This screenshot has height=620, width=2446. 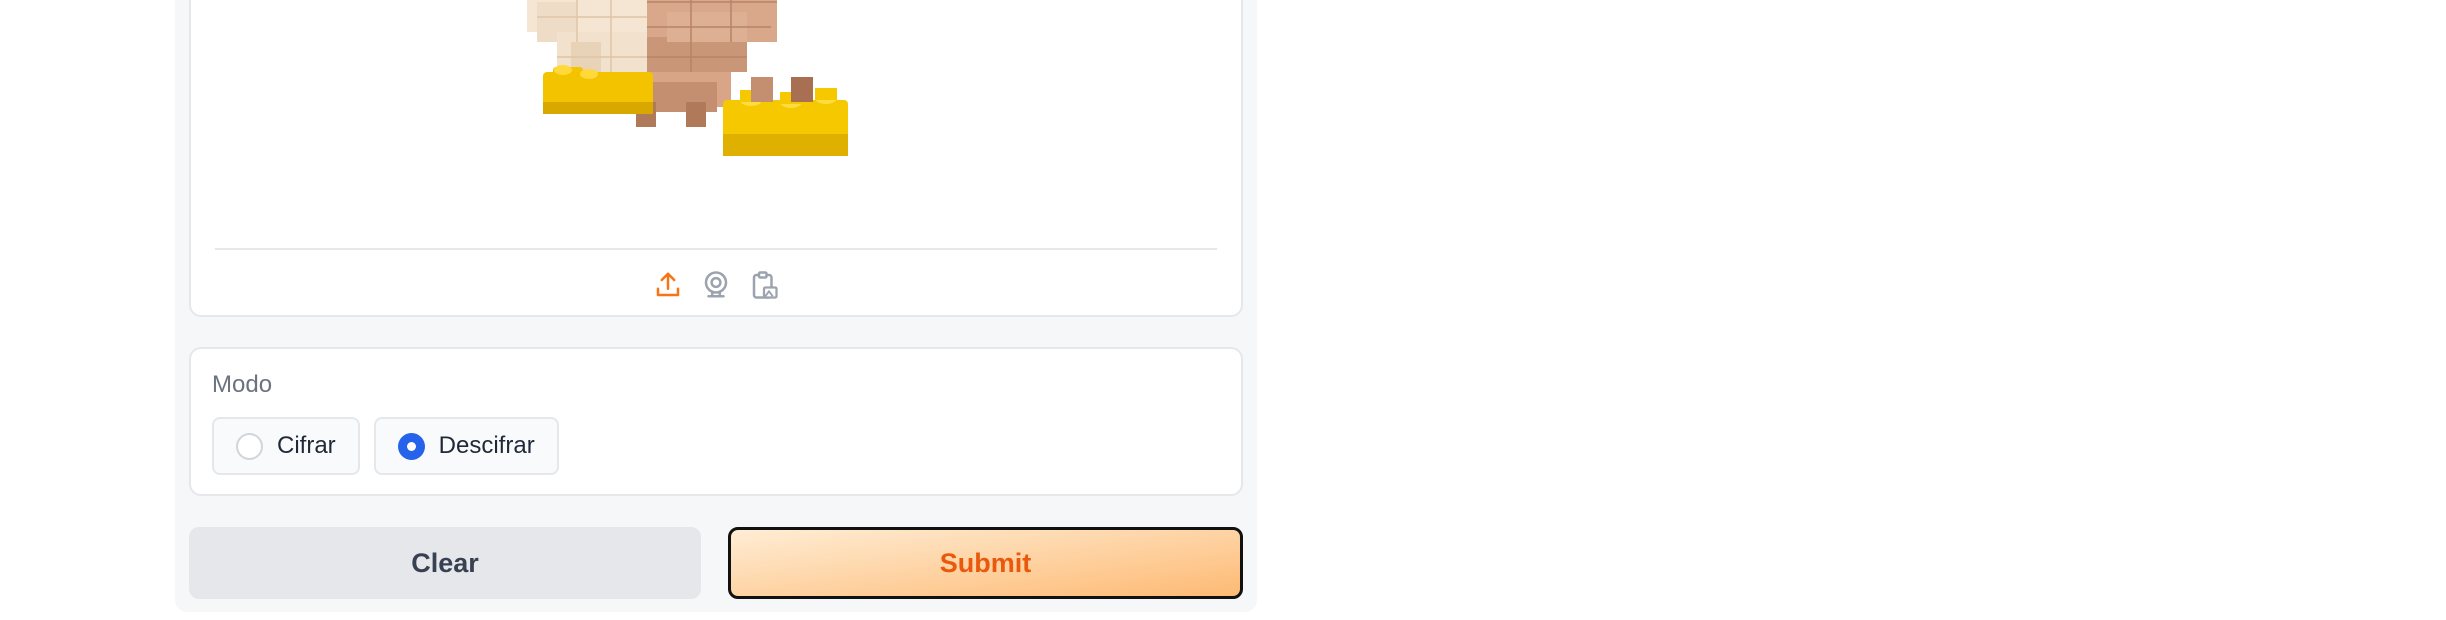 I want to click on image-source-bar, so click(x=716, y=281).